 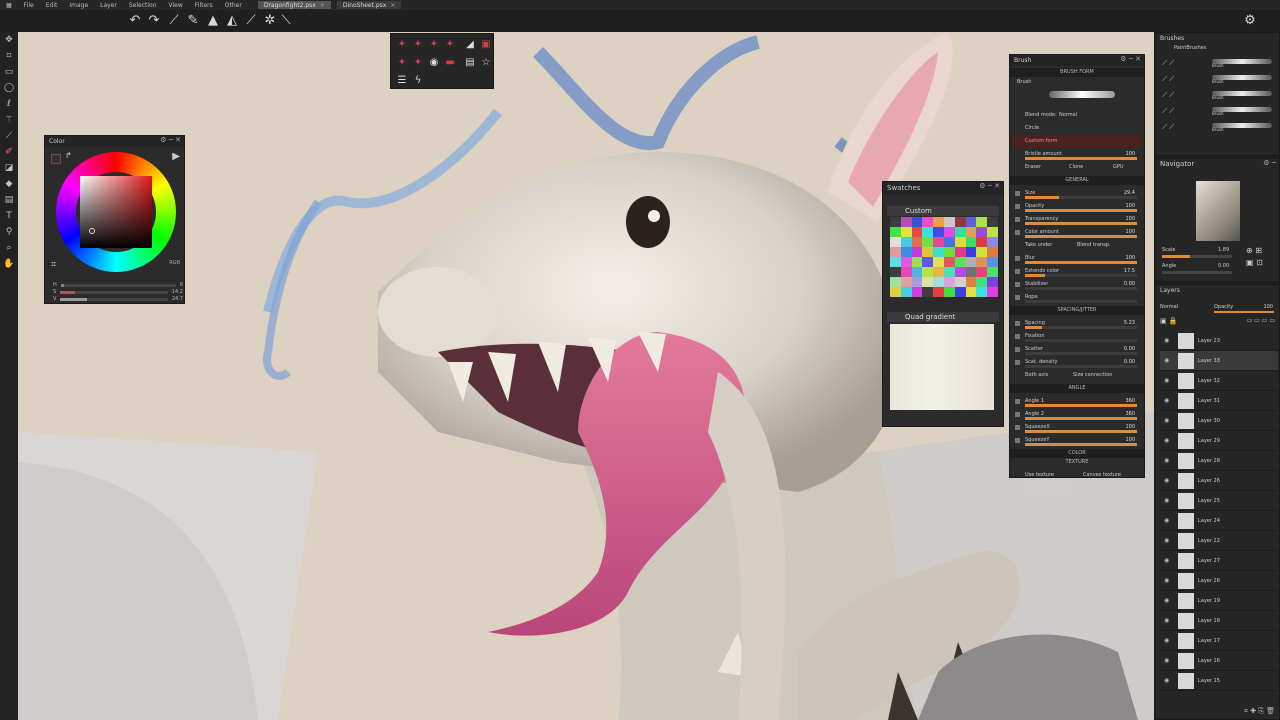 I want to click on layer-row: ◉ Layer 15, so click(x=1219, y=681).